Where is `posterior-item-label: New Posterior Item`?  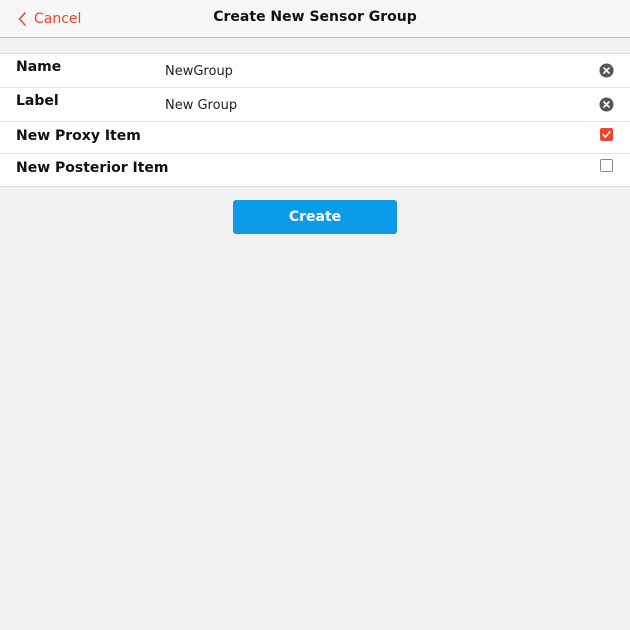
posterior-item-label: New Posterior Item is located at coordinates (92, 168).